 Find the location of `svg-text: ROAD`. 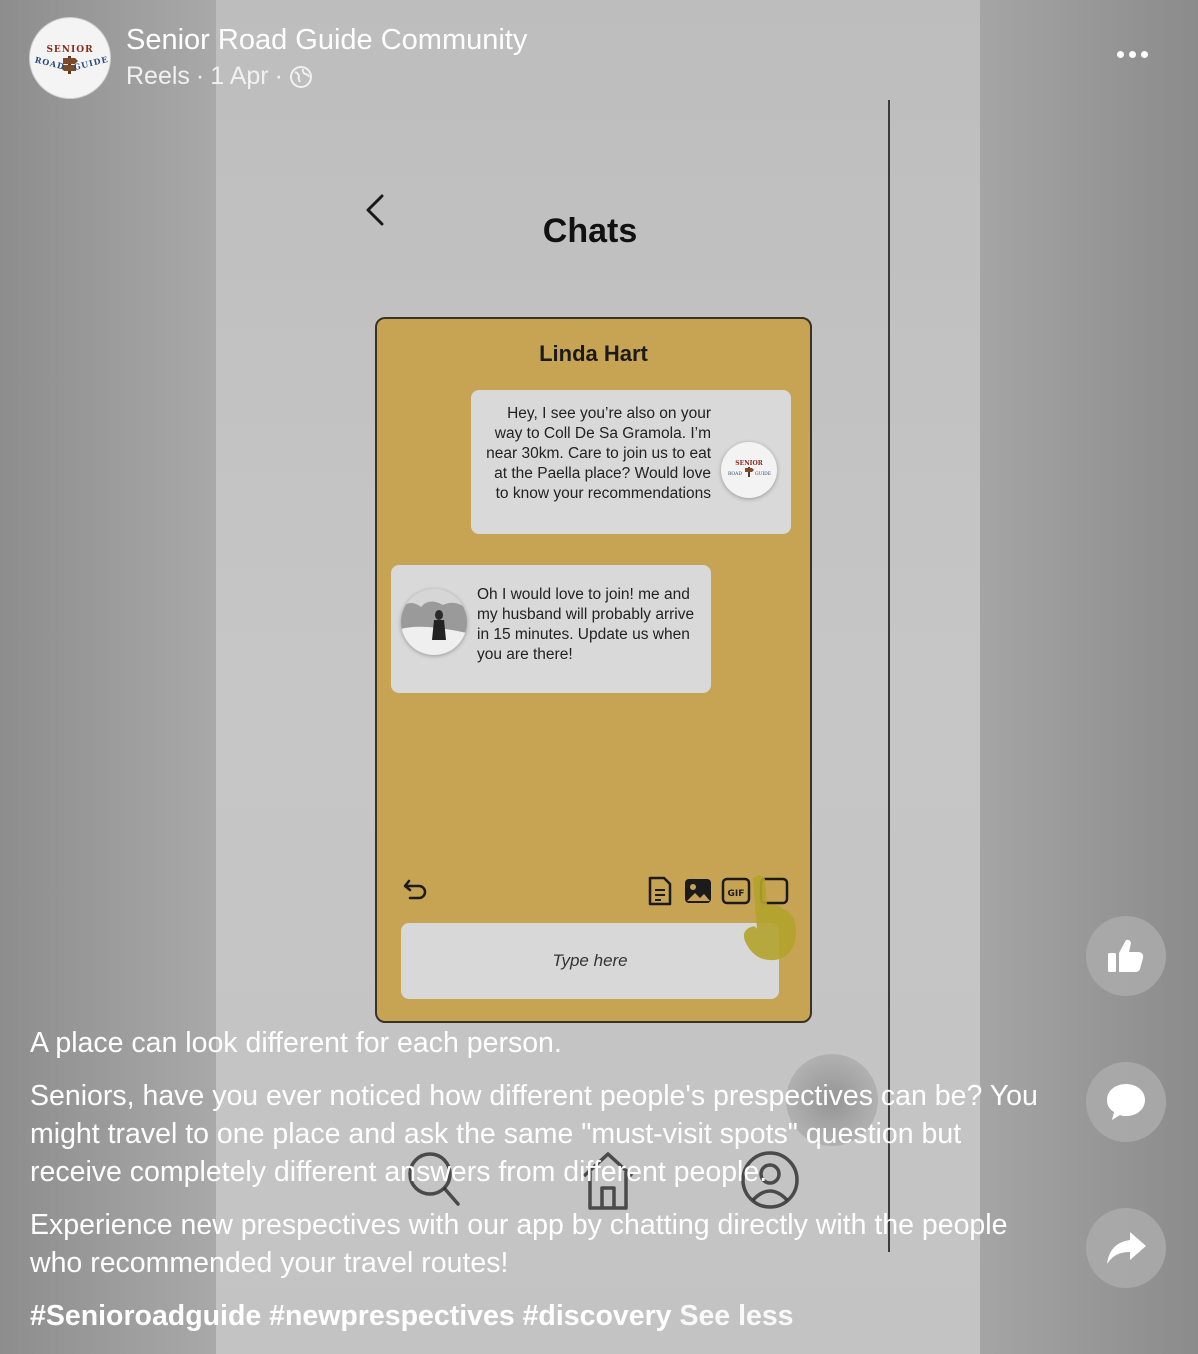

svg-text: ROAD is located at coordinates (735, 474).